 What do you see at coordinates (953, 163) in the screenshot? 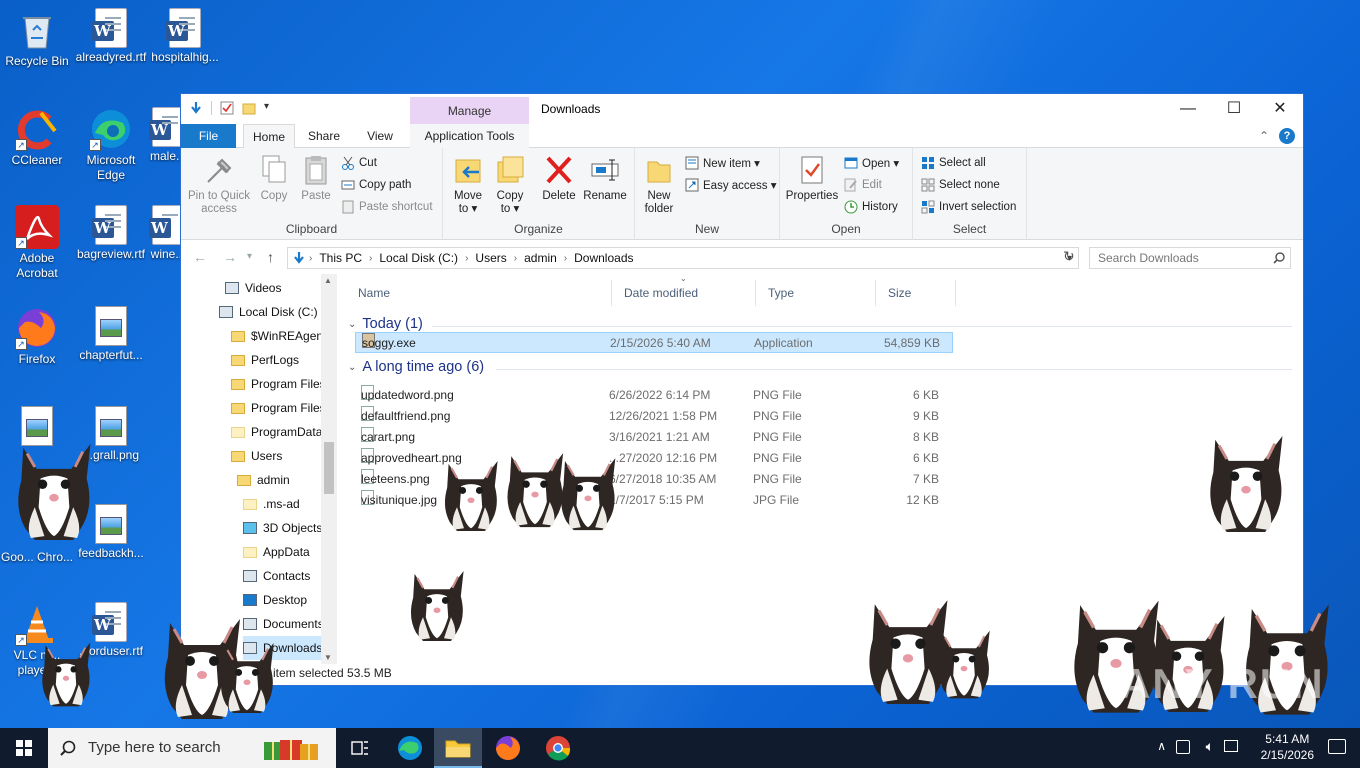
I see `select-all-button: Select all` at bounding box center [953, 163].